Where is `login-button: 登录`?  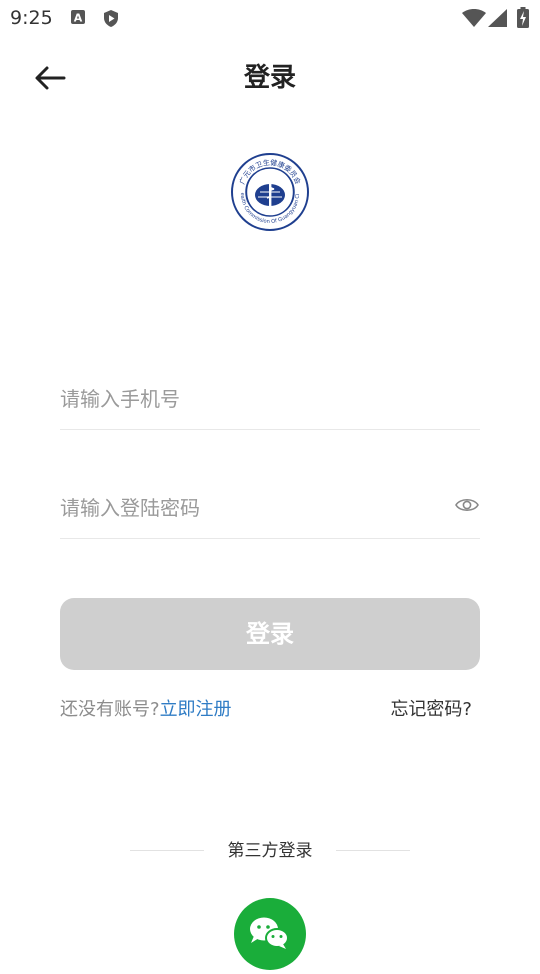 login-button: 登录 is located at coordinates (270, 634).